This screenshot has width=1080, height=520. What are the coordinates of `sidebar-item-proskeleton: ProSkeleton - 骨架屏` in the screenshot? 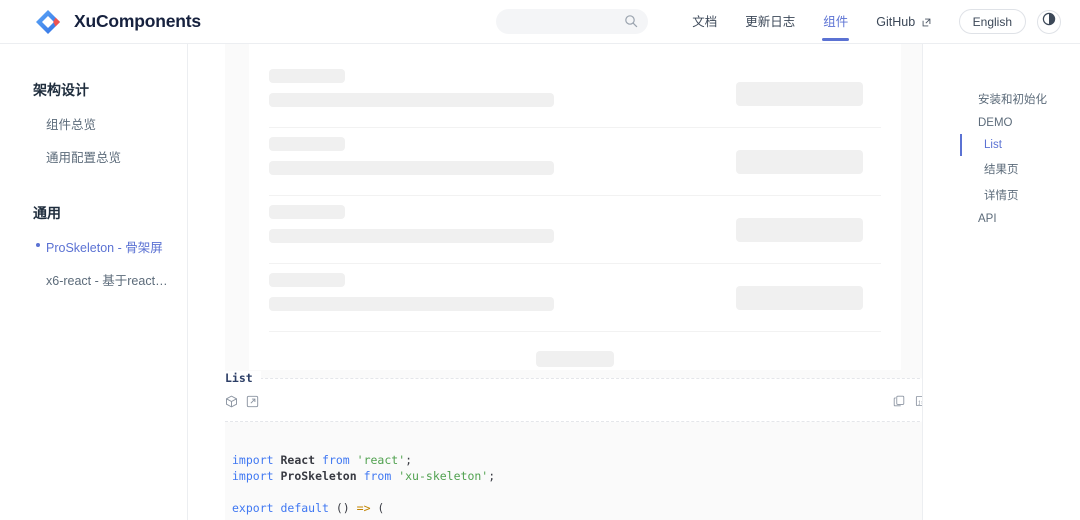 It's located at (93, 246).